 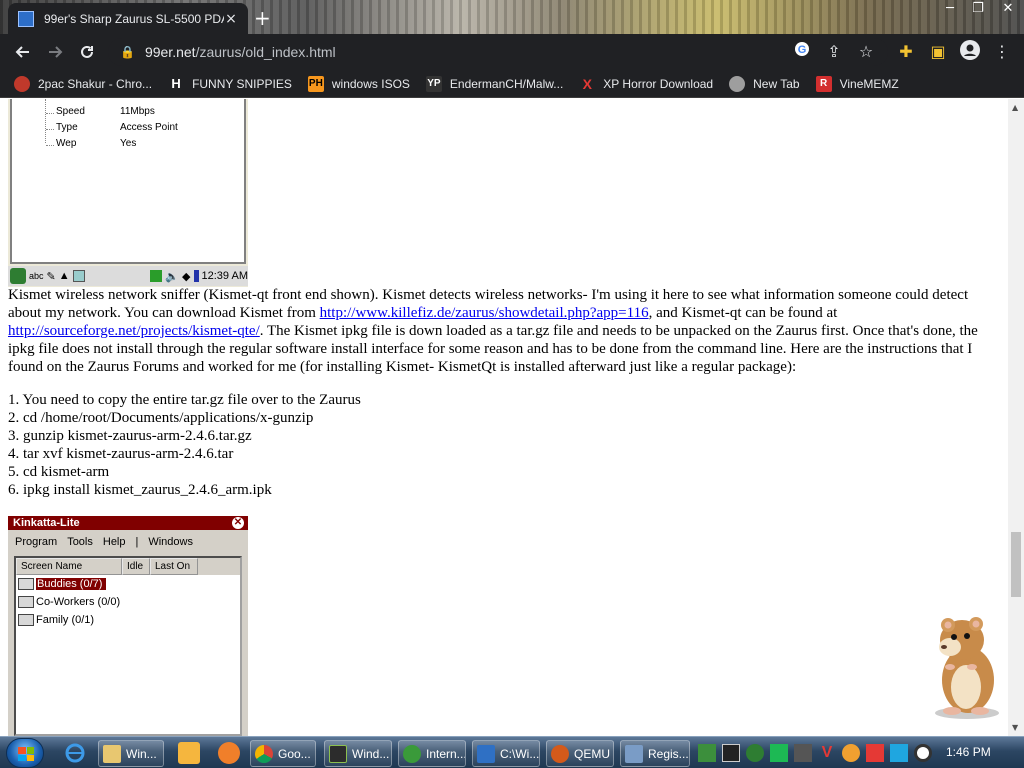 I want to click on profile-avatar-icon, so click(x=970, y=52).